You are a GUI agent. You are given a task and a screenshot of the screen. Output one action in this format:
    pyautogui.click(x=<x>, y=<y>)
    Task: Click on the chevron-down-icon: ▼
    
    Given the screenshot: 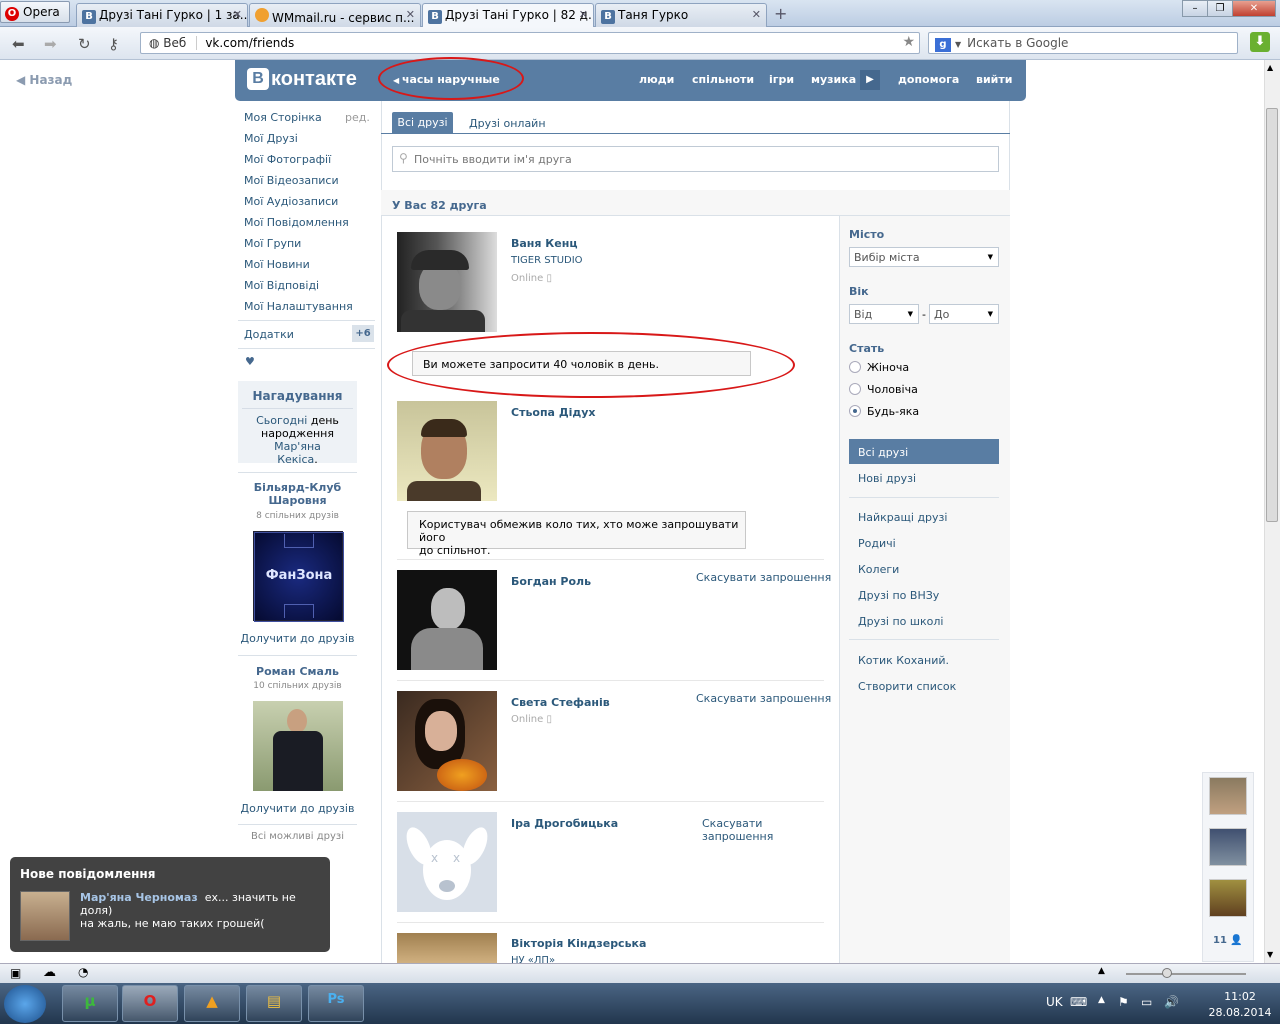 What is the action you would take?
    pyautogui.click(x=958, y=44)
    